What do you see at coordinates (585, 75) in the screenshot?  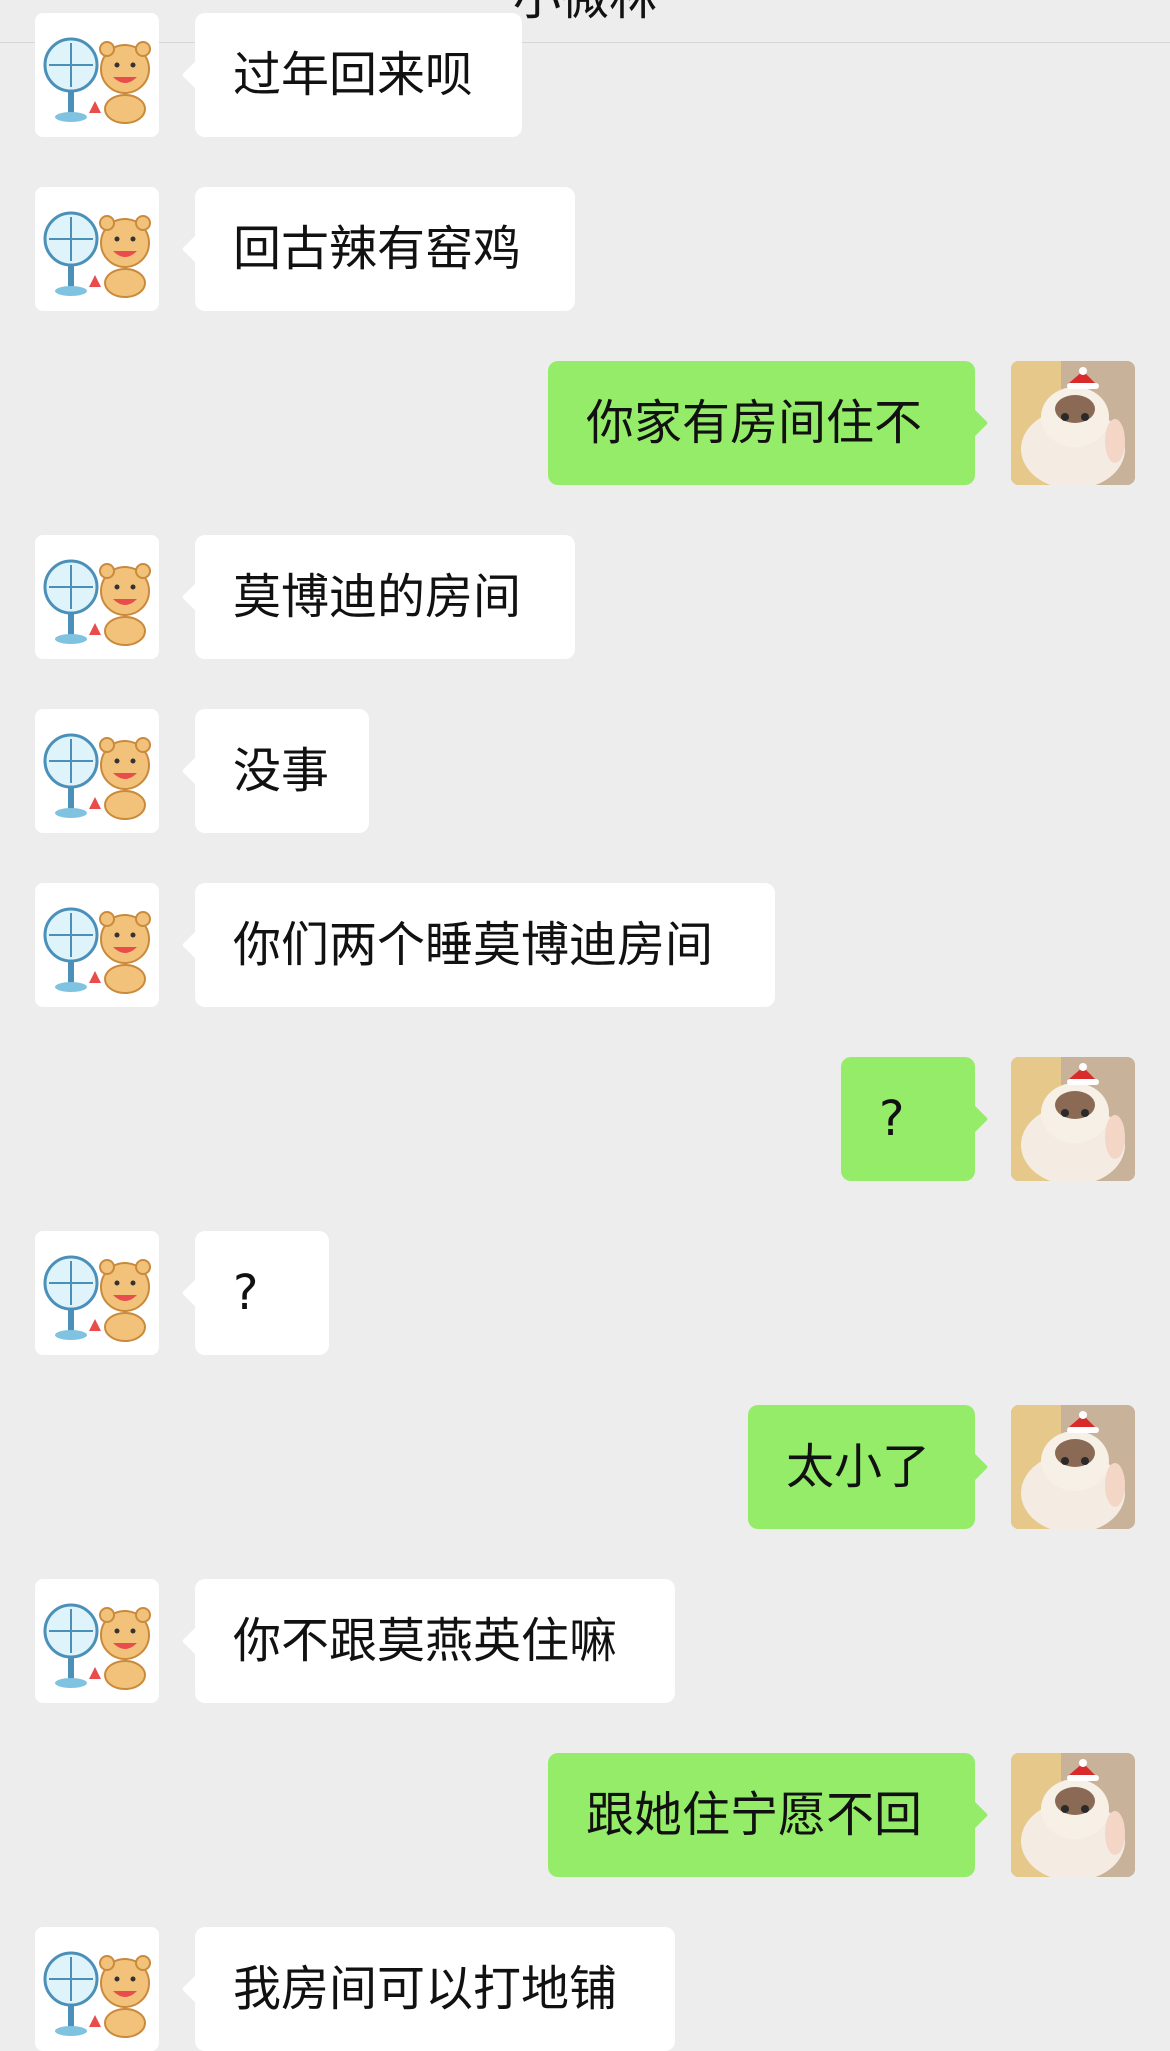 I see `incoming-message: 过年回来呗` at bounding box center [585, 75].